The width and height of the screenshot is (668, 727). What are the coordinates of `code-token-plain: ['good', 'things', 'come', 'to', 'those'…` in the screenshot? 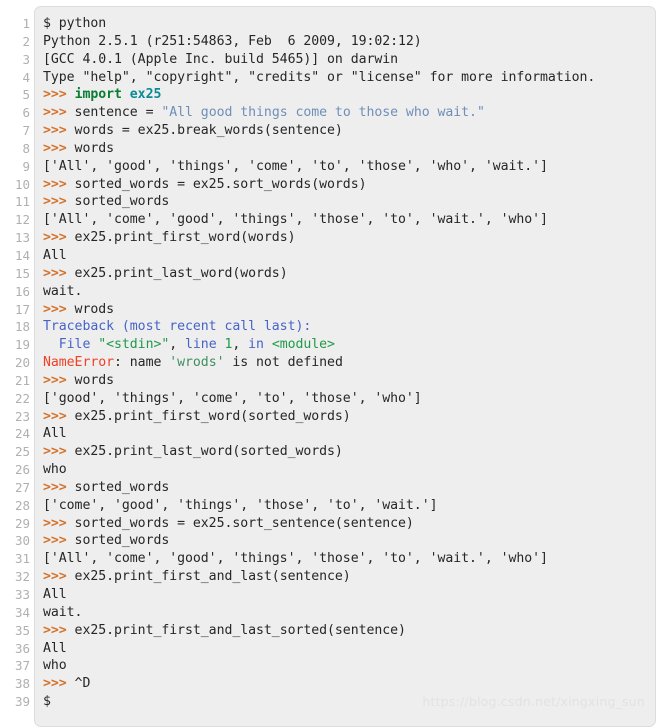 It's located at (232, 398).